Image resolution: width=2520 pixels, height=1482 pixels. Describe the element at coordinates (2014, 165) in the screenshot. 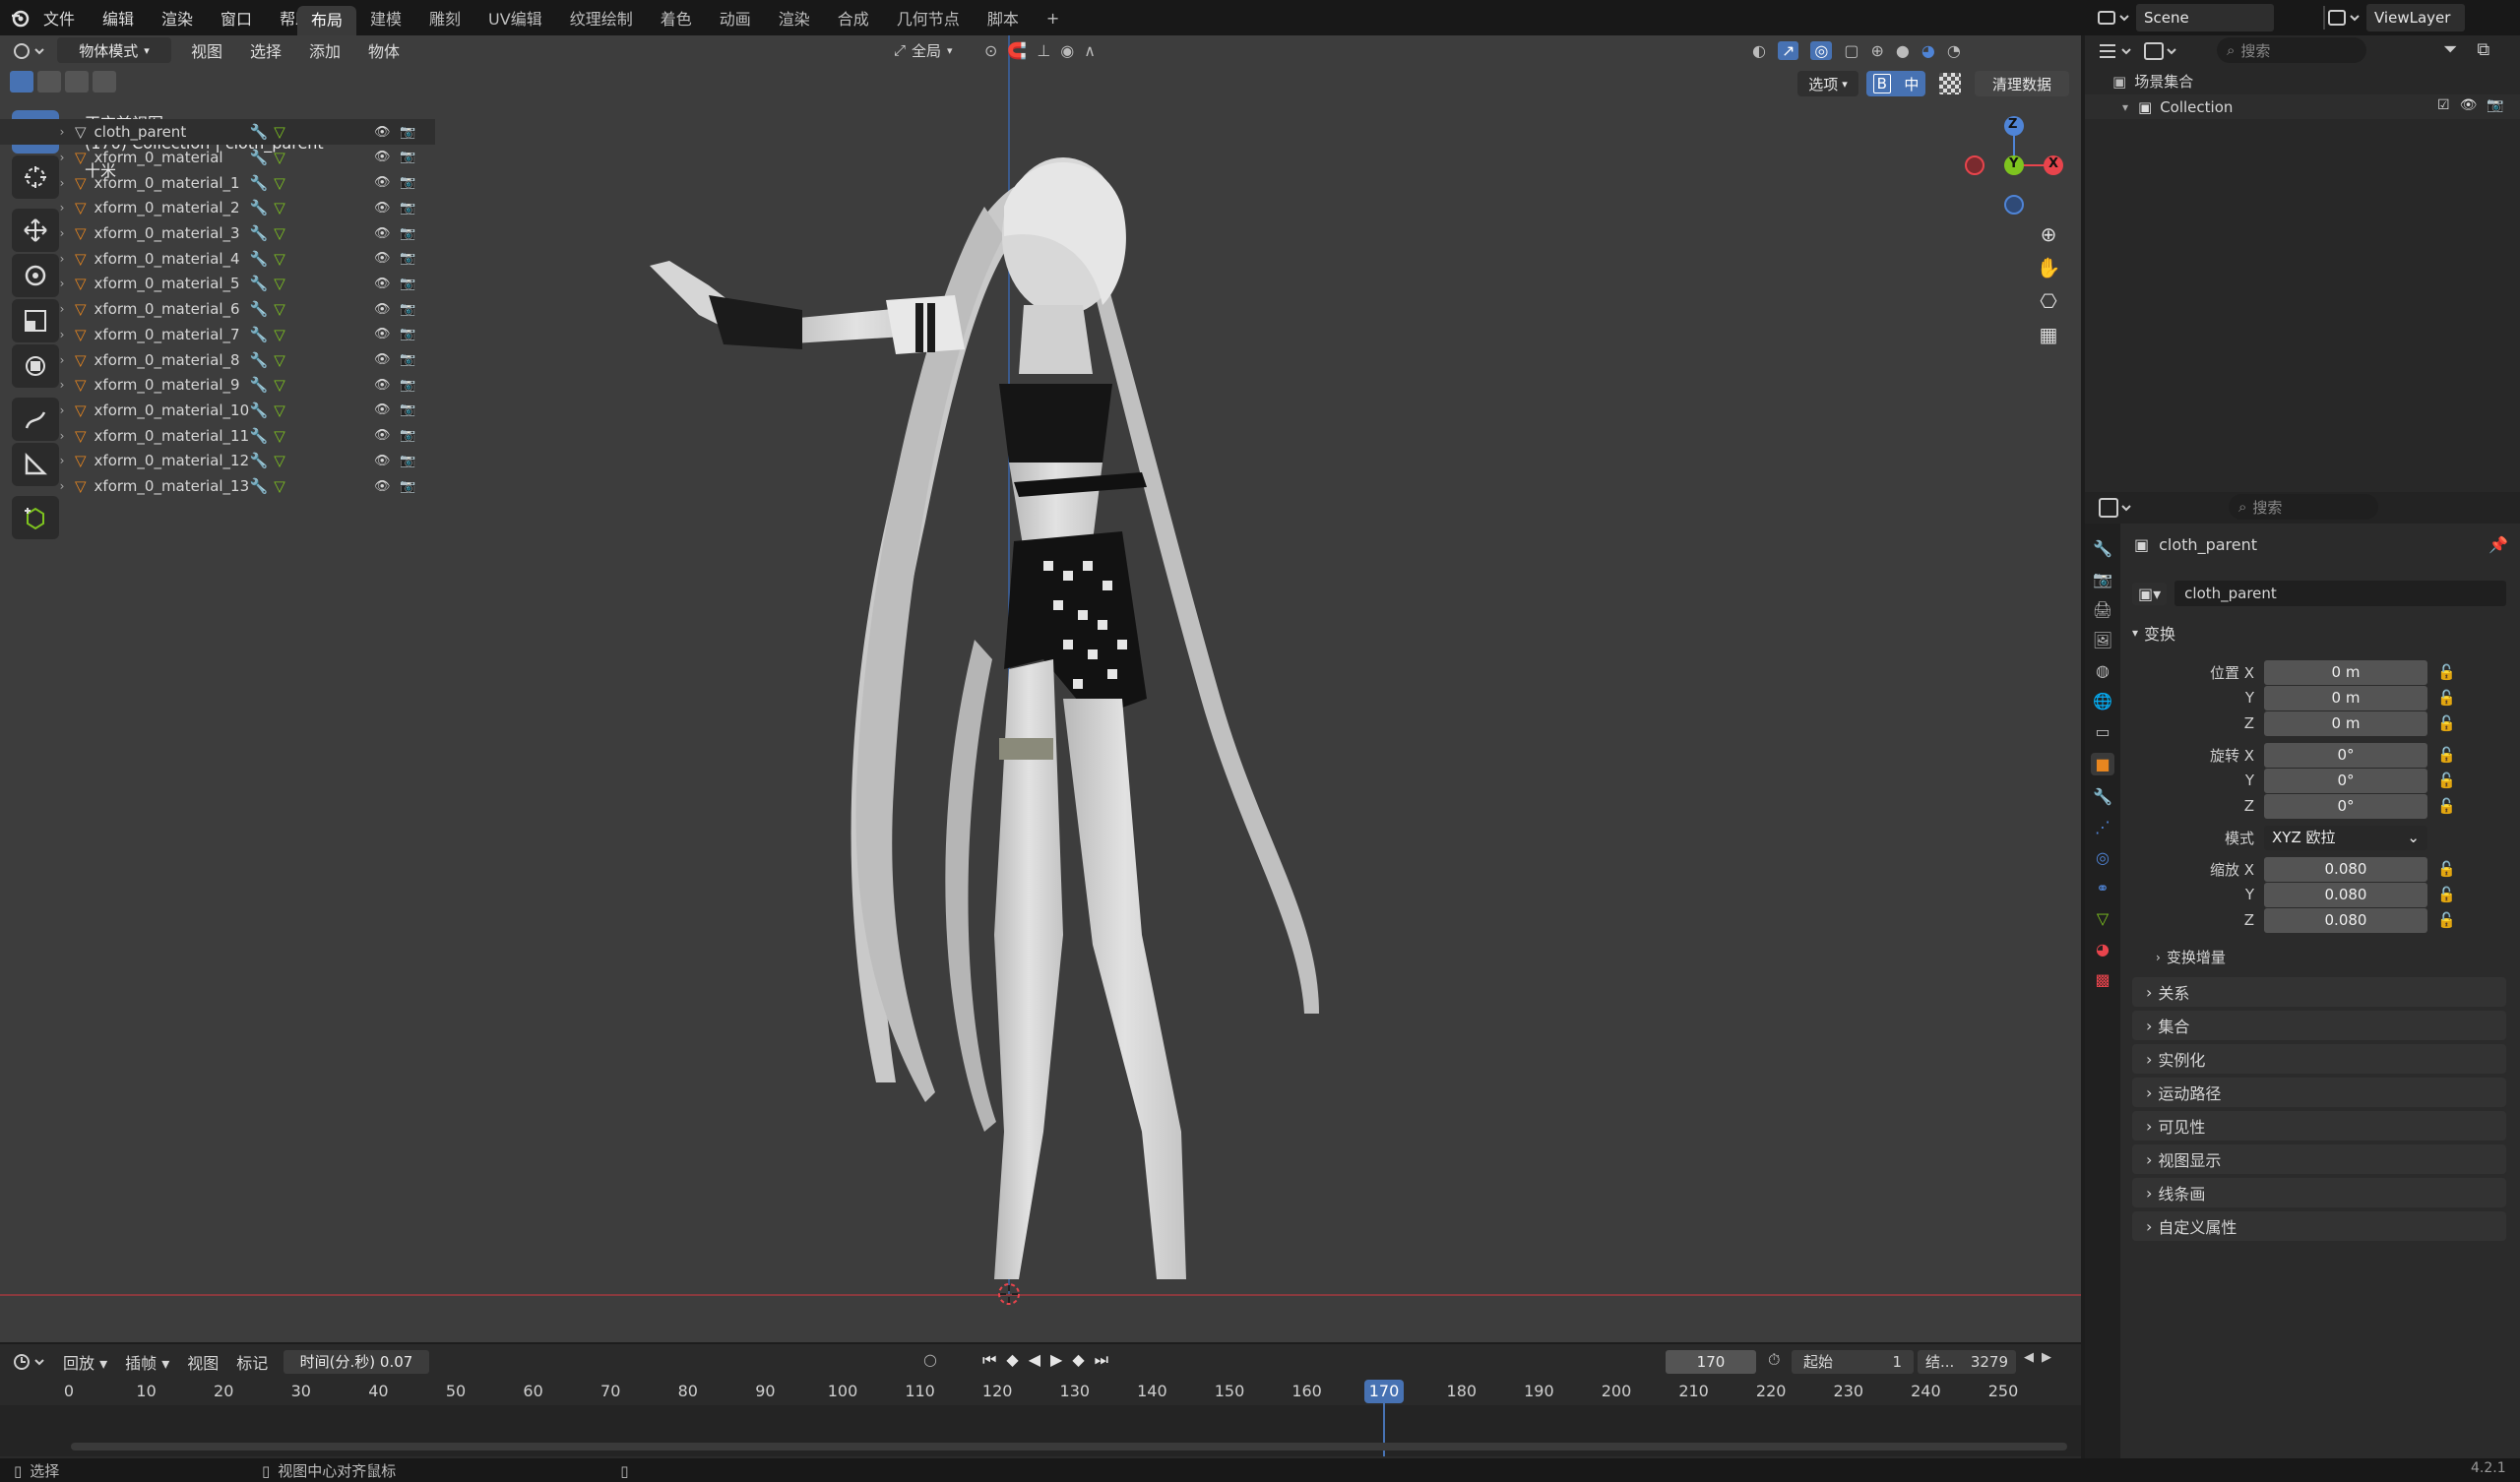

I see `navigation-gizmo: Z X Y` at that location.